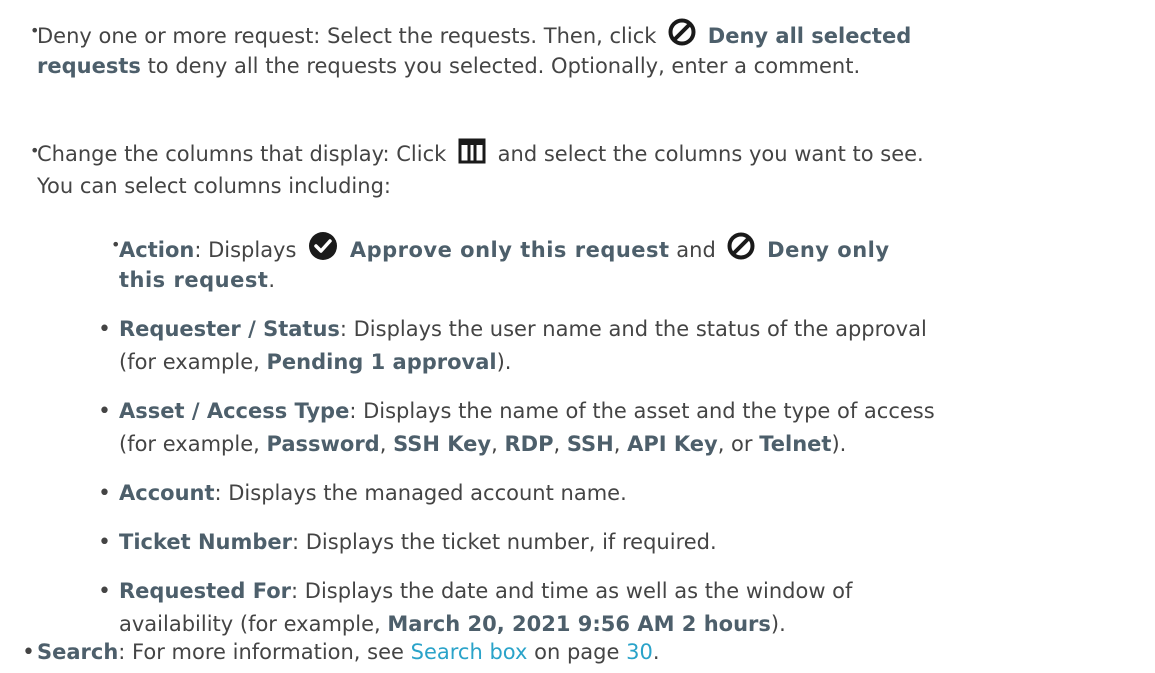  What do you see at coordinates (509, 250) in the screenshot?
I see `approve-only-label: Approve only this request` at bounding box center [509, 250].